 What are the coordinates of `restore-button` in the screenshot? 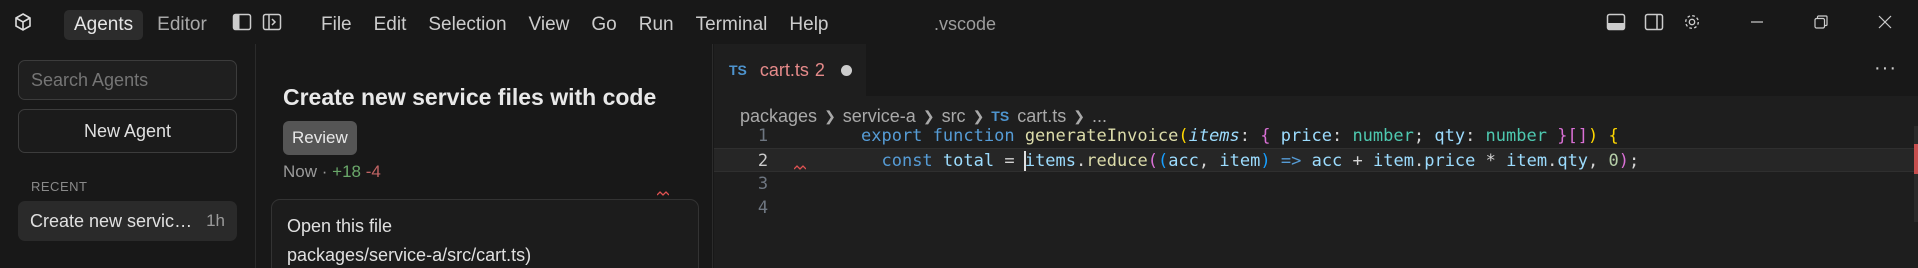 It's located at (1821, 22).